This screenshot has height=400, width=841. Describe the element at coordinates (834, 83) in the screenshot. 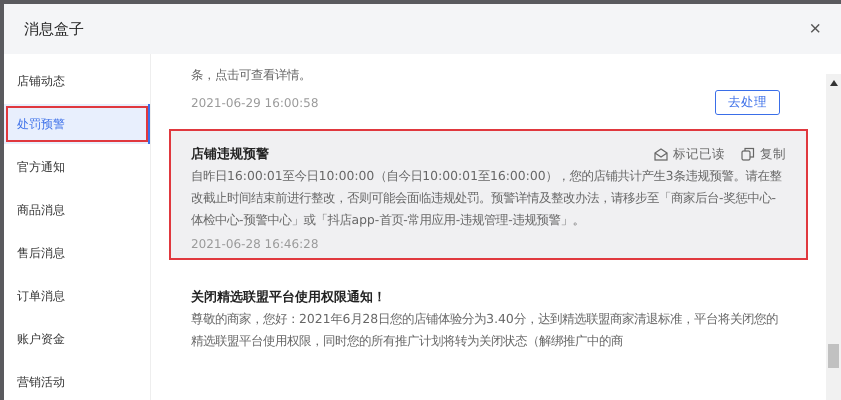

I see `scroll-up-icon` at that location.